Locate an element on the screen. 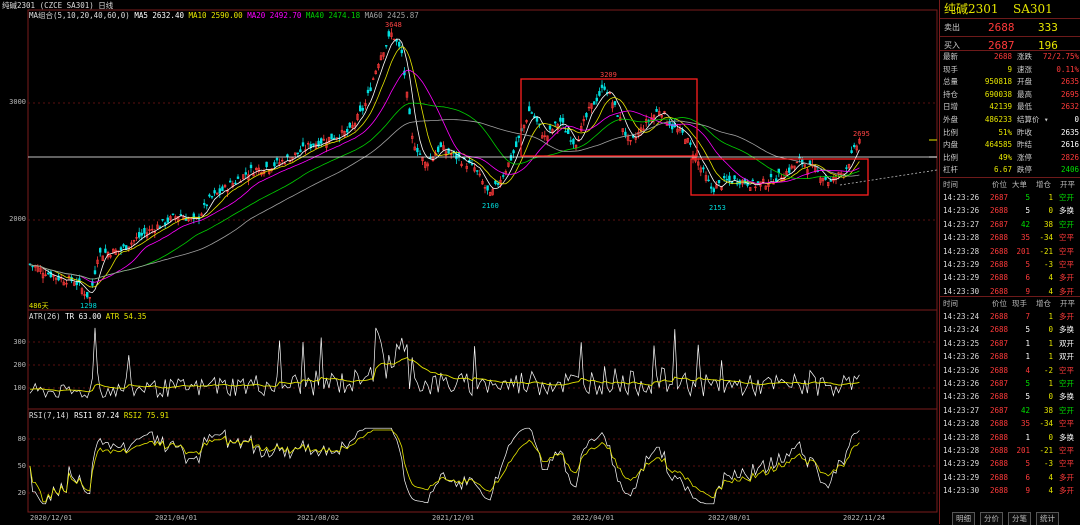 This screenshot has width=1080, height=525. ask-label: 卖出 is located at coordinates (952, 27).